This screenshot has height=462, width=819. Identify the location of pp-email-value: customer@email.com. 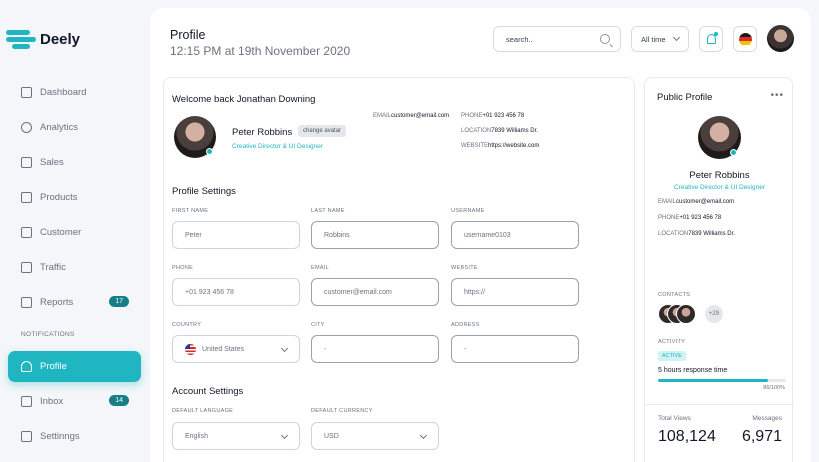
(705, 202).